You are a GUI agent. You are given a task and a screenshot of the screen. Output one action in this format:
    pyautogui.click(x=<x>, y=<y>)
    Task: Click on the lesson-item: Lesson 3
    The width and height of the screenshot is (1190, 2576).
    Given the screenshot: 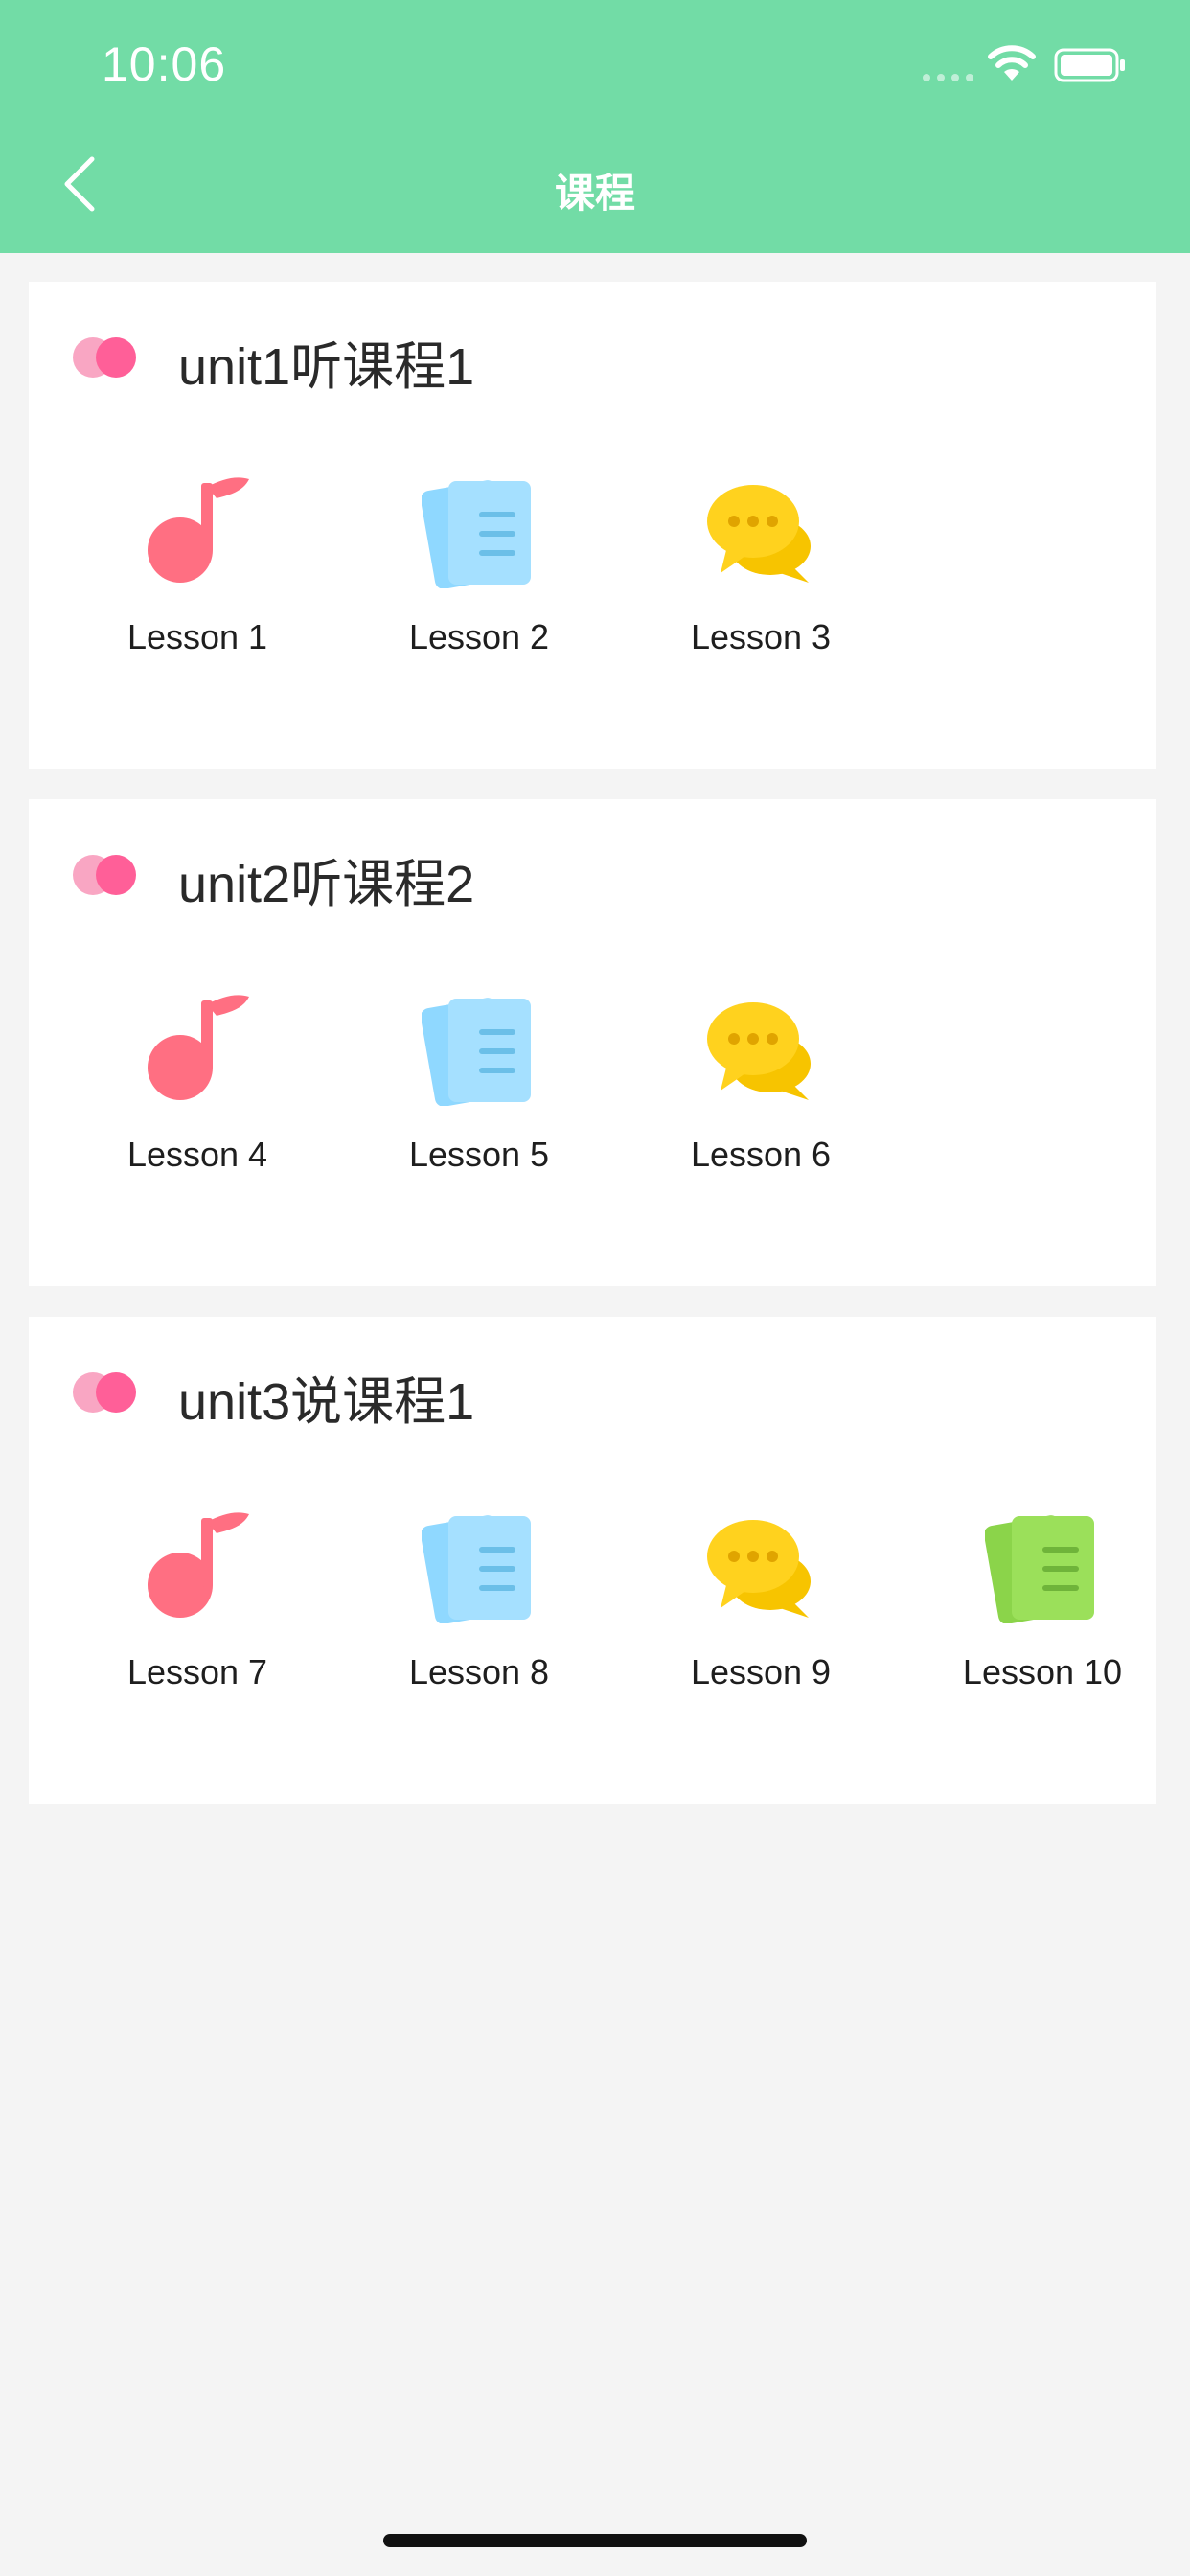 What is the action you would take?
    pyautogui.click(x=761, y=588)
    